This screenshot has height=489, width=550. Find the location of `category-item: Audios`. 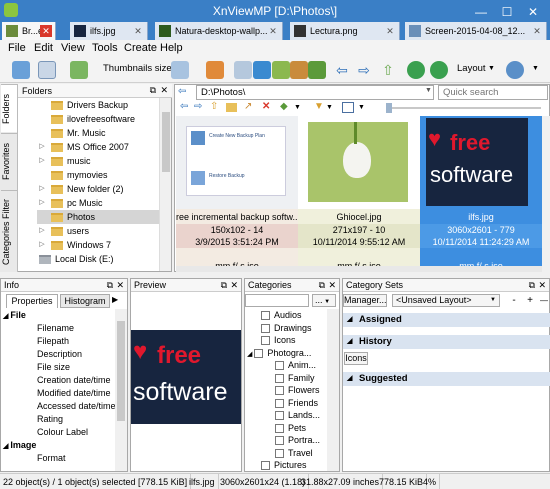

category-item: Audios is located at coordinates (281, 315).